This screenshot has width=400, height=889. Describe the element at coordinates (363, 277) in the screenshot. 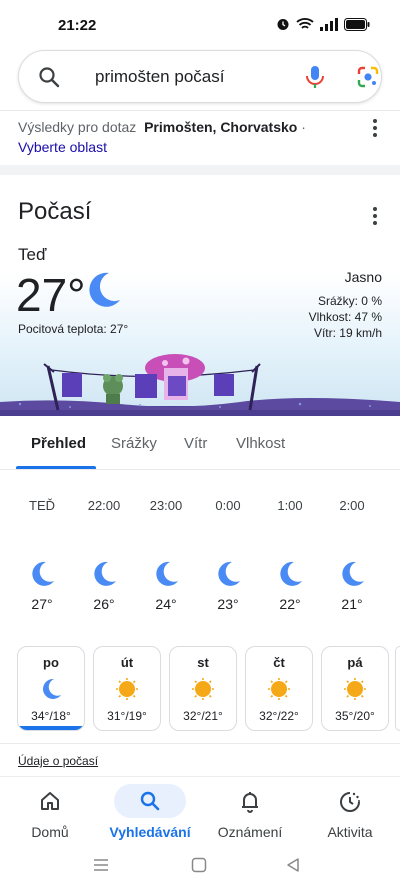

I see `weather-condition: Jasno` at that location.